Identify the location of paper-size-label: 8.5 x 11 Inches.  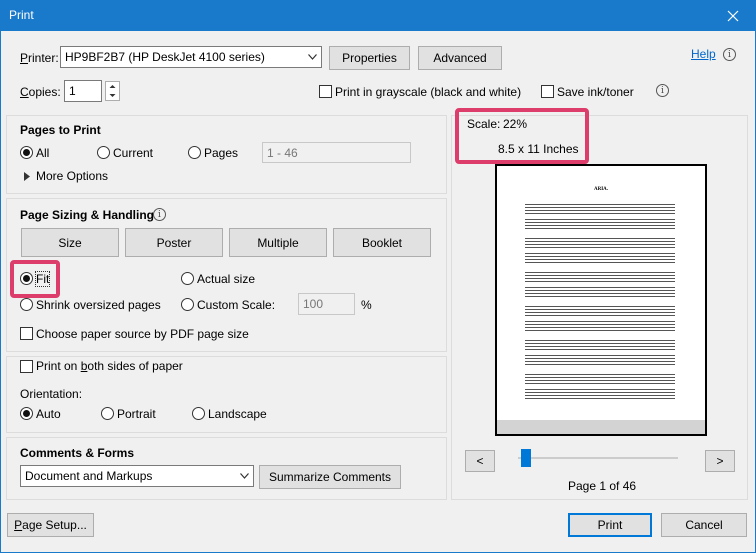
(538, 149).